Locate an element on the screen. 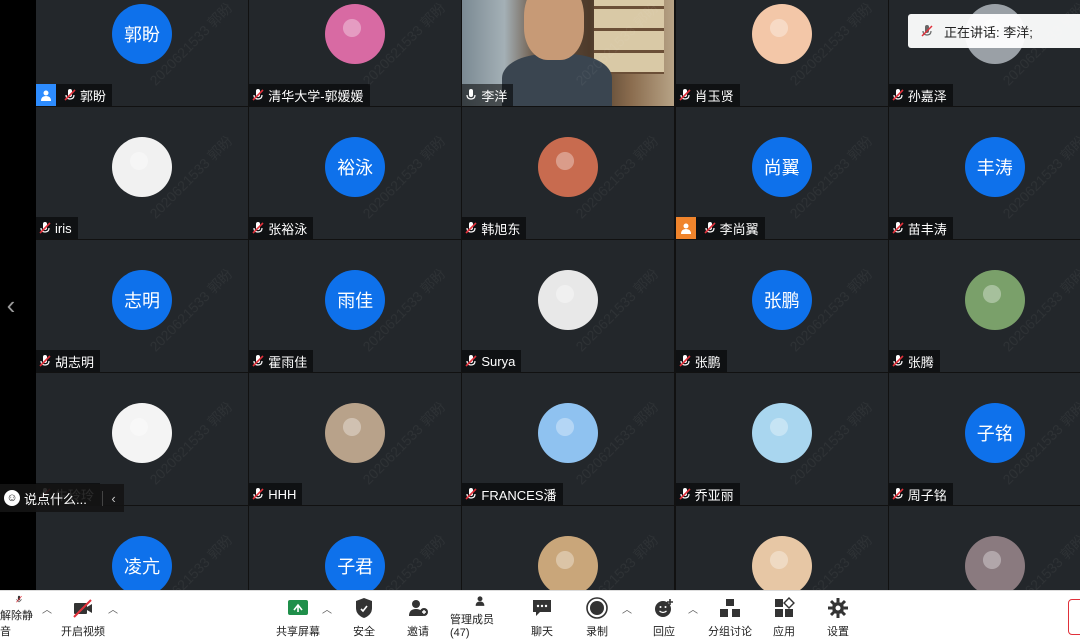 This screenshot has height=642, width=1080. participant-avatar: 子君 is located at coordinates (355, 566).